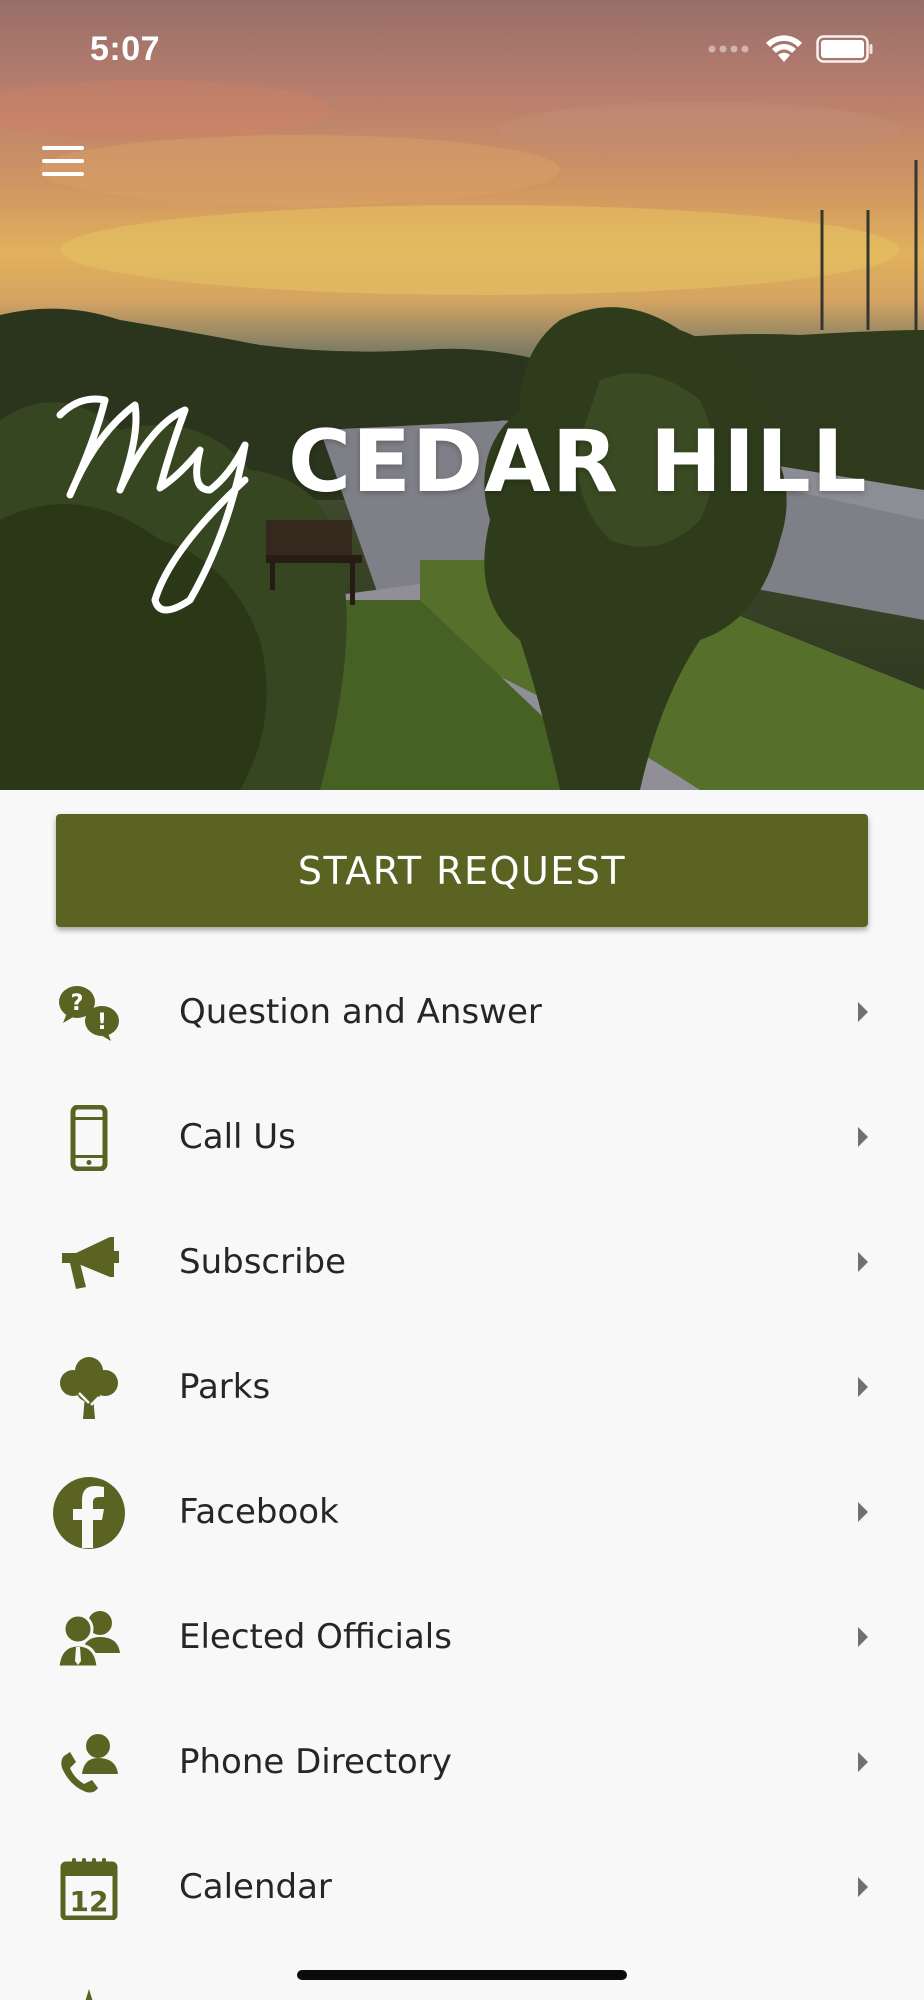  Describe the element at coordinates (89, 1763) in the screenshot. I see `phone-directory-icon` at that location.